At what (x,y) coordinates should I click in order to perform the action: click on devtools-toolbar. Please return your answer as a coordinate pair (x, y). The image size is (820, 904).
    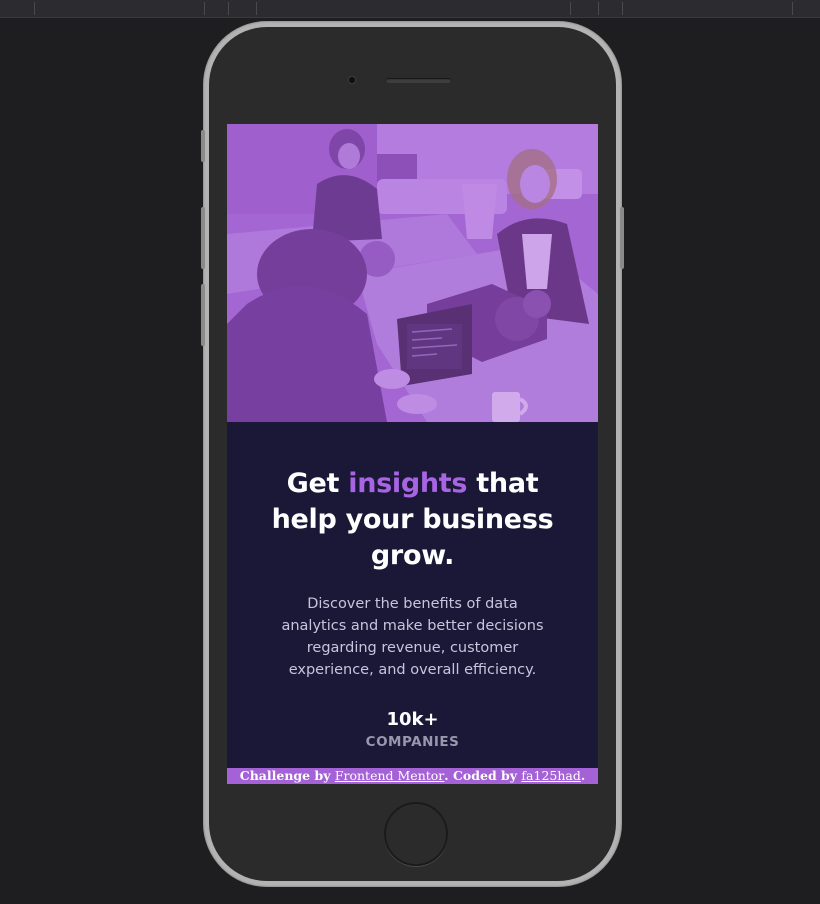
    Looking at the image, I should click on (410, 9).